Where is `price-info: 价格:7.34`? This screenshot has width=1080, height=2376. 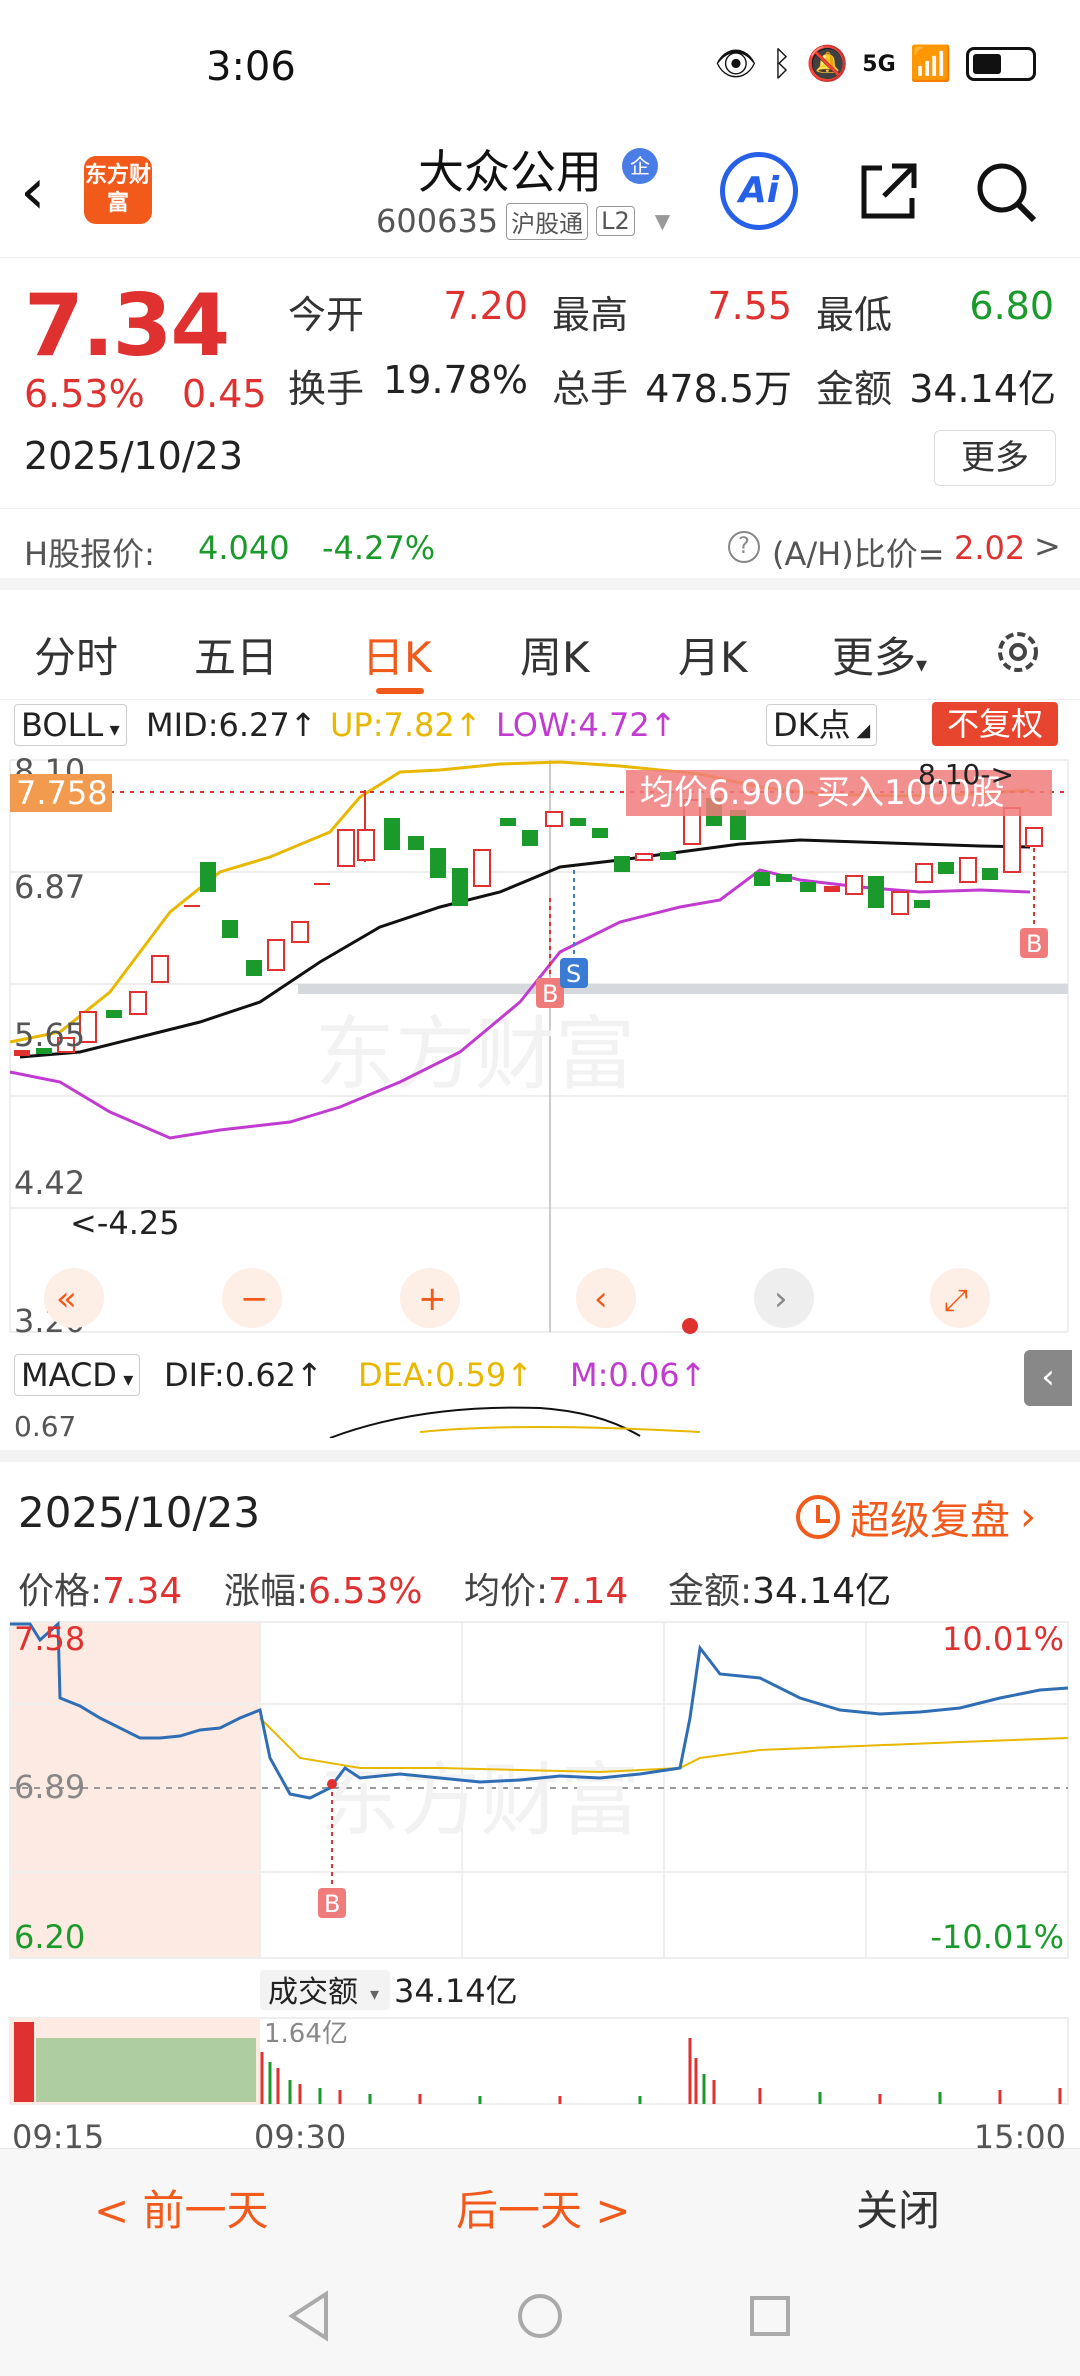
price-info: 价格:7.34 is located at coordinates (100, 1588).